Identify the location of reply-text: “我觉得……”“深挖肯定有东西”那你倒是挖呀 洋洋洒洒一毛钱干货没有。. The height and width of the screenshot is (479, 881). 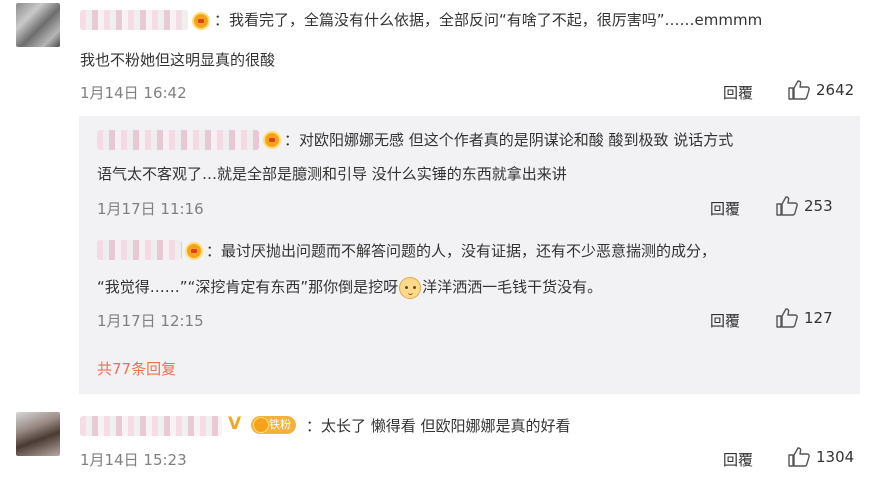
(349, 287).